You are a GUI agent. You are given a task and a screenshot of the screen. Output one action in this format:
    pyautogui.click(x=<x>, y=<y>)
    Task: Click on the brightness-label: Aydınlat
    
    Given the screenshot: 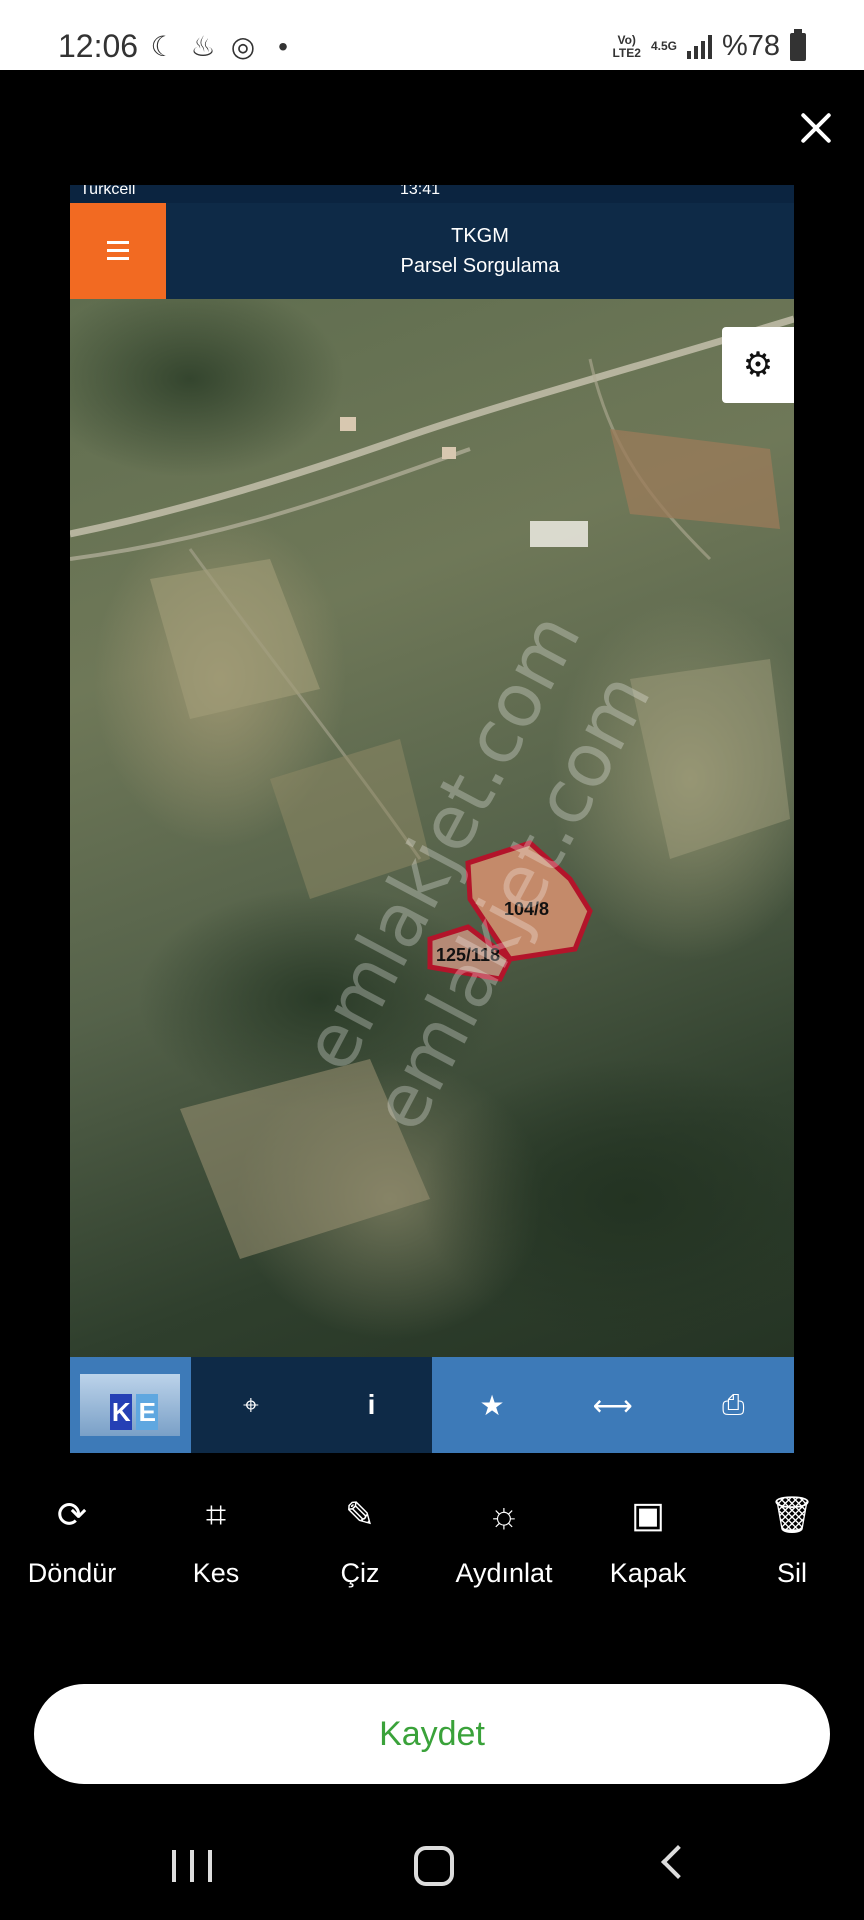 What is the action you would take?
    pyautogui.click(x=504, y=1573)
    